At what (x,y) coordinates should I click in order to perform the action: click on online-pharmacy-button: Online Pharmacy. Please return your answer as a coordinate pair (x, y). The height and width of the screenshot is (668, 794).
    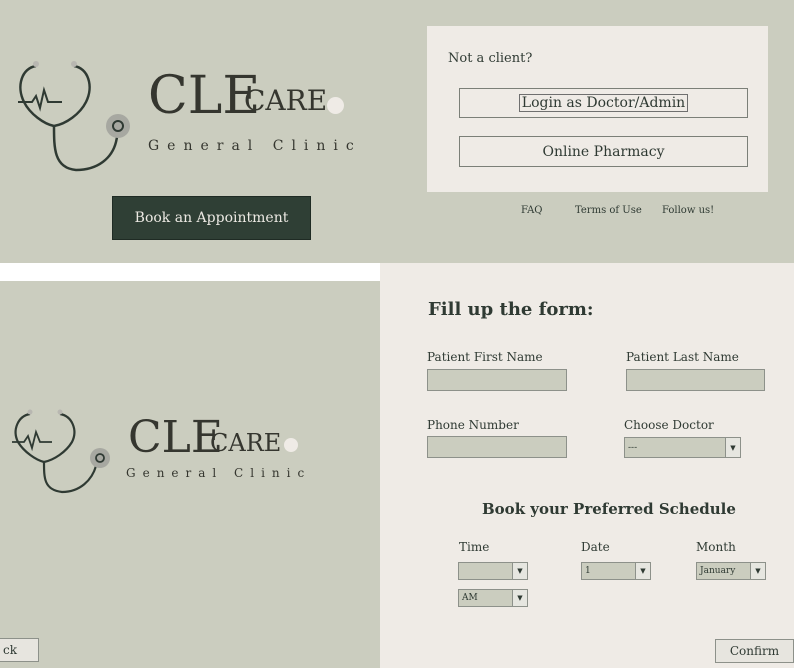
    Looking at the image, I should click on (603, 151).